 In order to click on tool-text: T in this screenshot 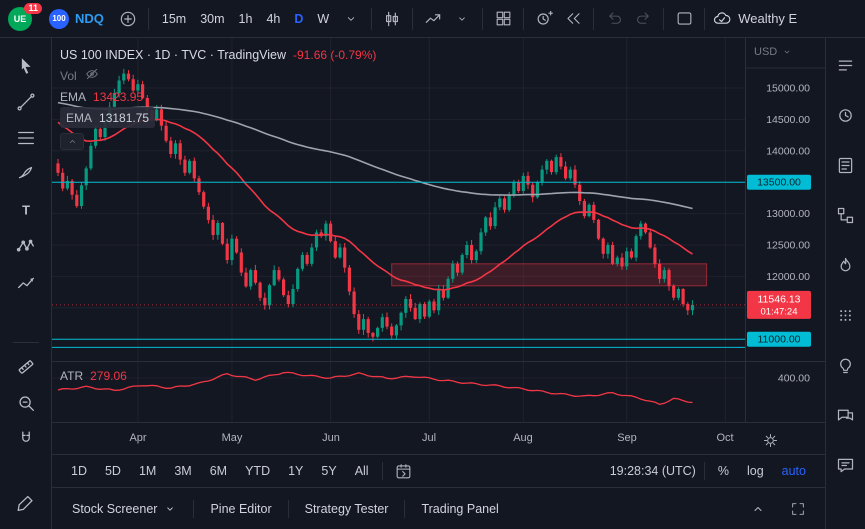, I will do `click(26, 210)`.